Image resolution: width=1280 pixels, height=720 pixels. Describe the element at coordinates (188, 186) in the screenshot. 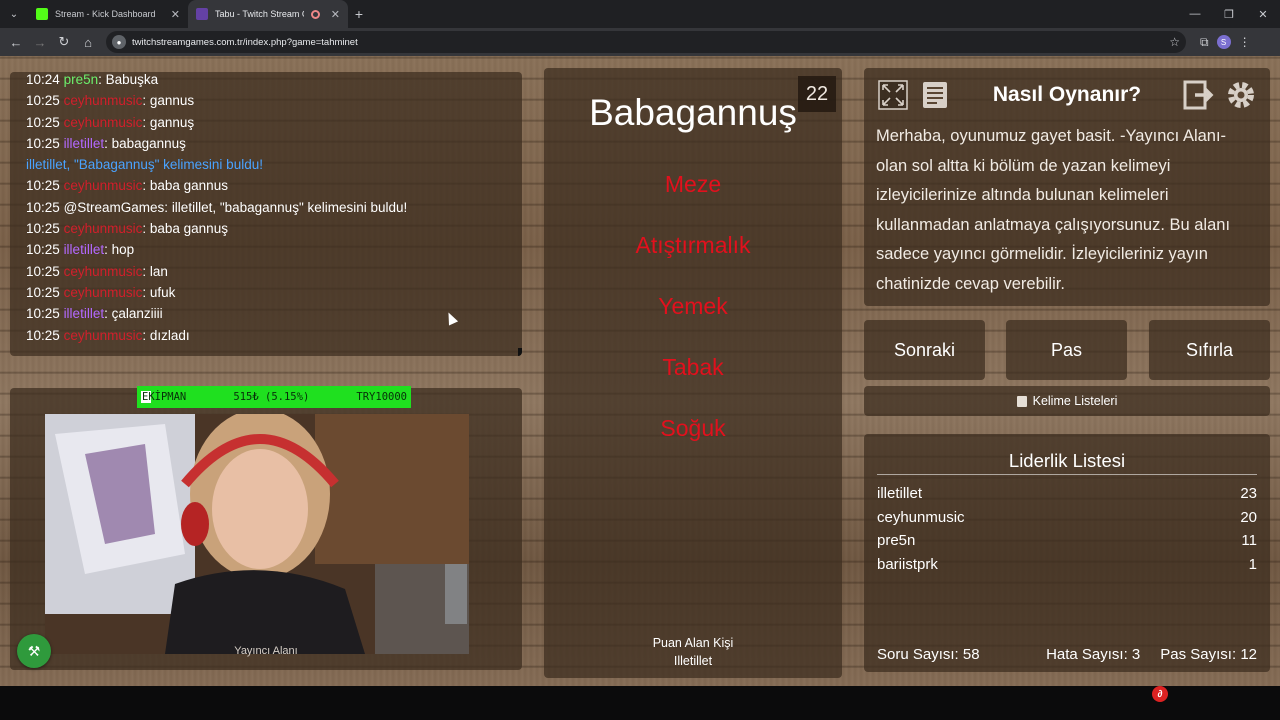

I see `chat-message: baba gannus` at that location.